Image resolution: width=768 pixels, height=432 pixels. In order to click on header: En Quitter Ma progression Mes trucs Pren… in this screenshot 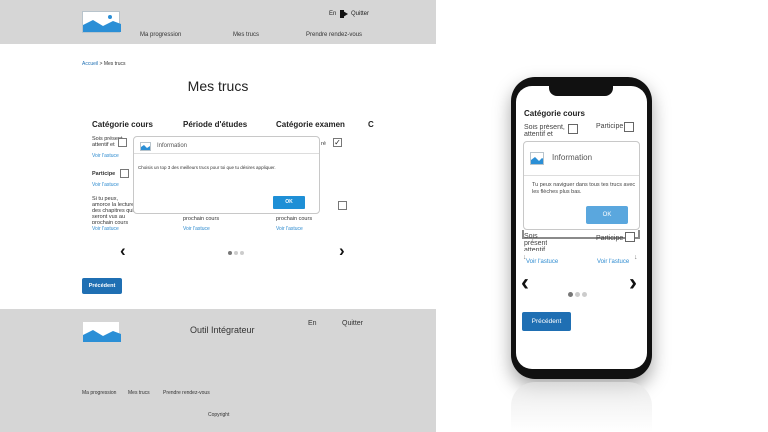, I will do `click(218, 22)`.